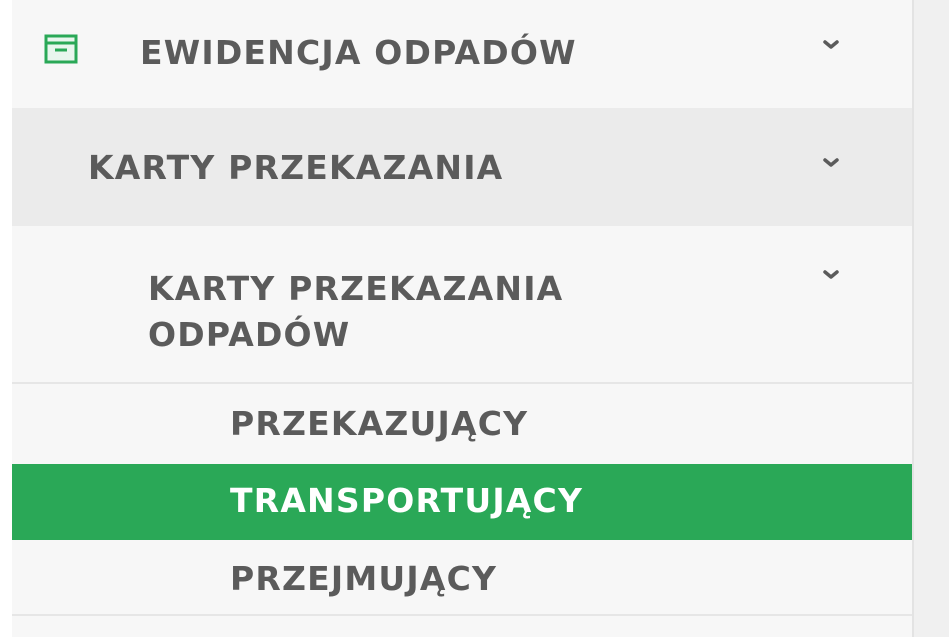  Describe the element at coordinates (6, 318) in the screenshot. I see `left-gutter` at that location.